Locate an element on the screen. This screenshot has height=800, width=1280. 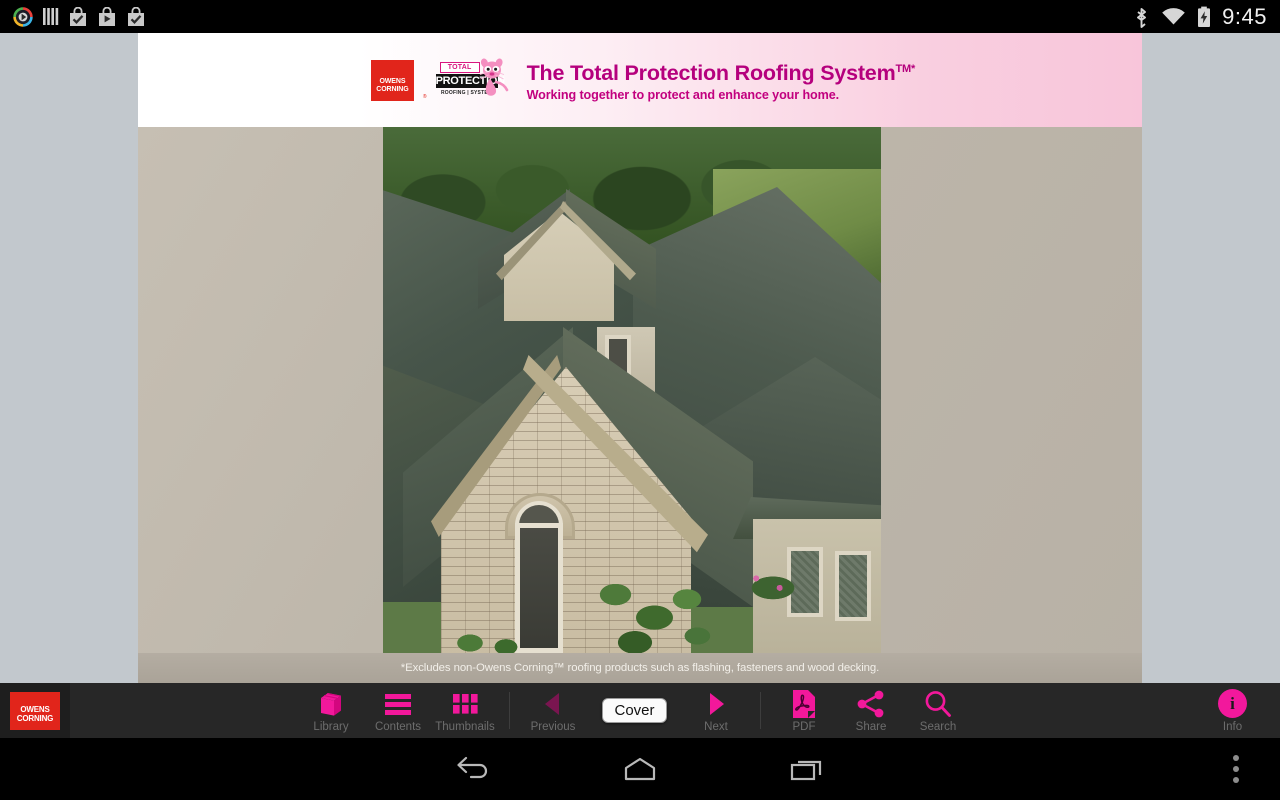
page-title-mark: TM* is located at coordinates (905, 69).